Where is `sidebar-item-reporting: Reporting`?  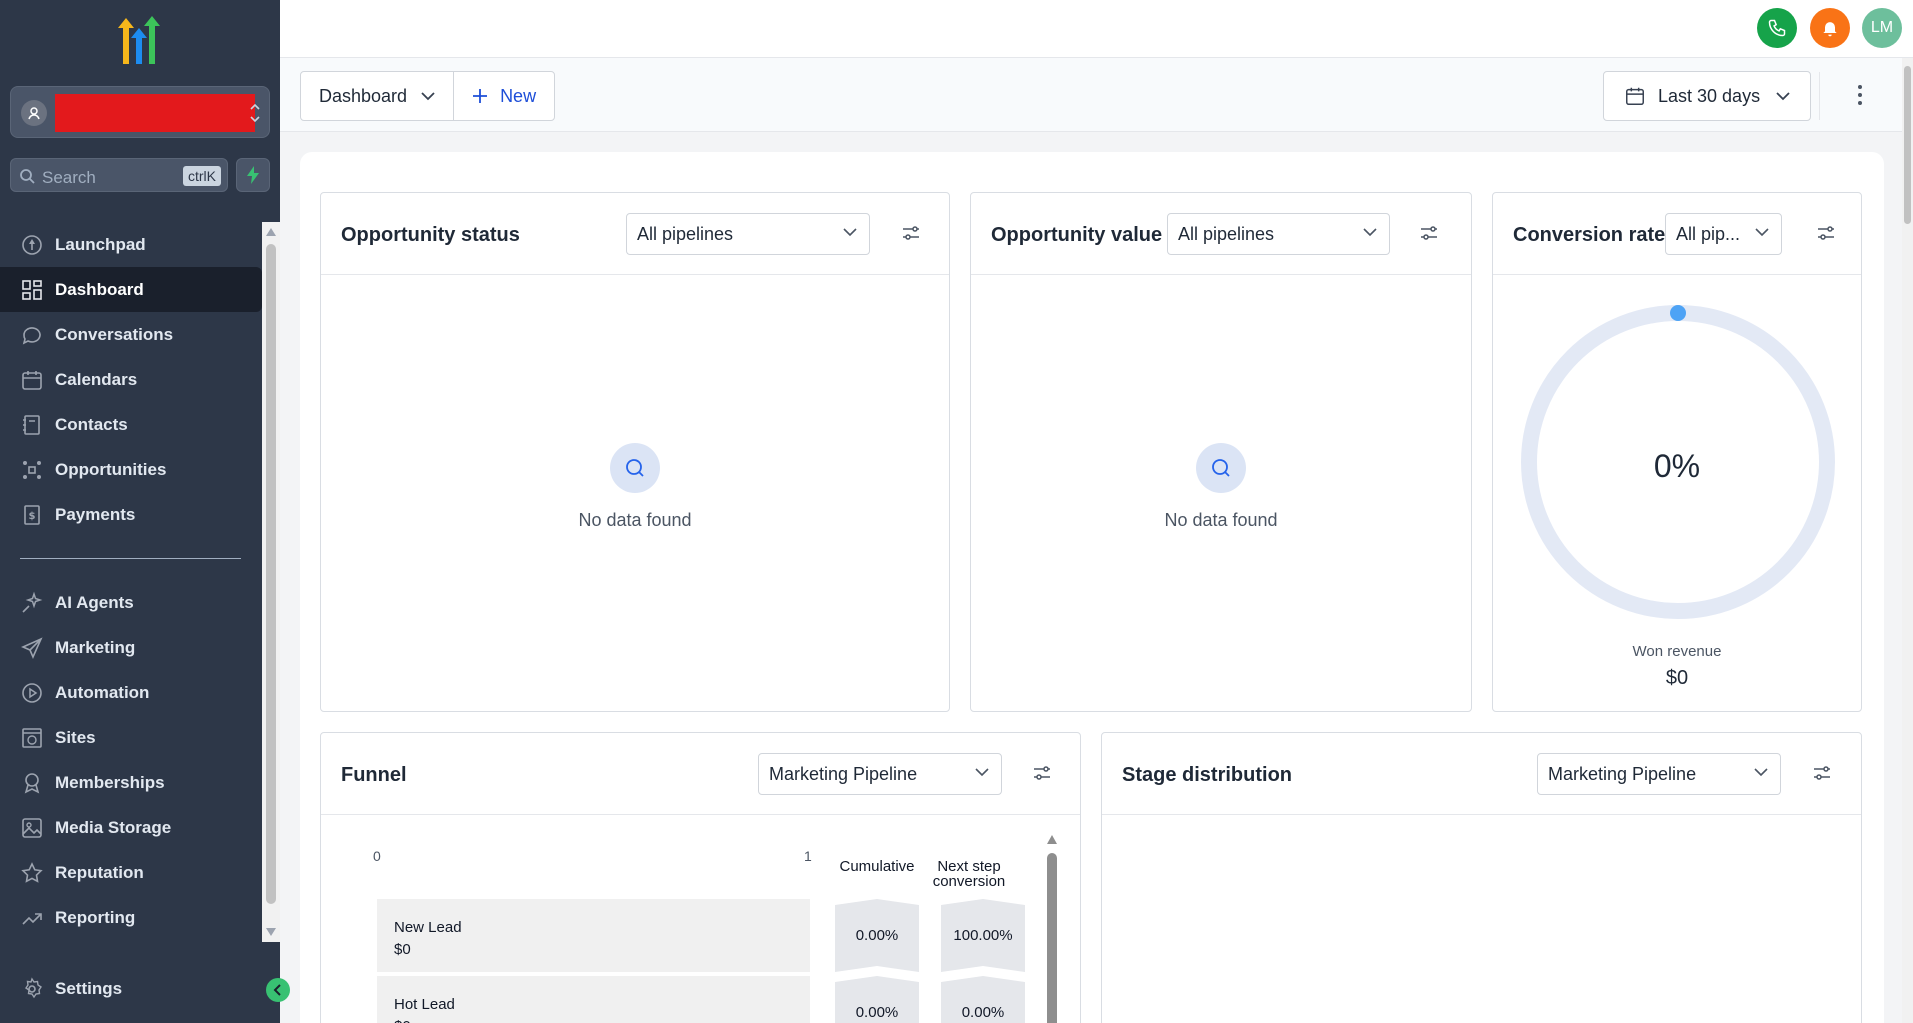
sidebar-item-reporting: Reporting is located at coordinates (131, 917).